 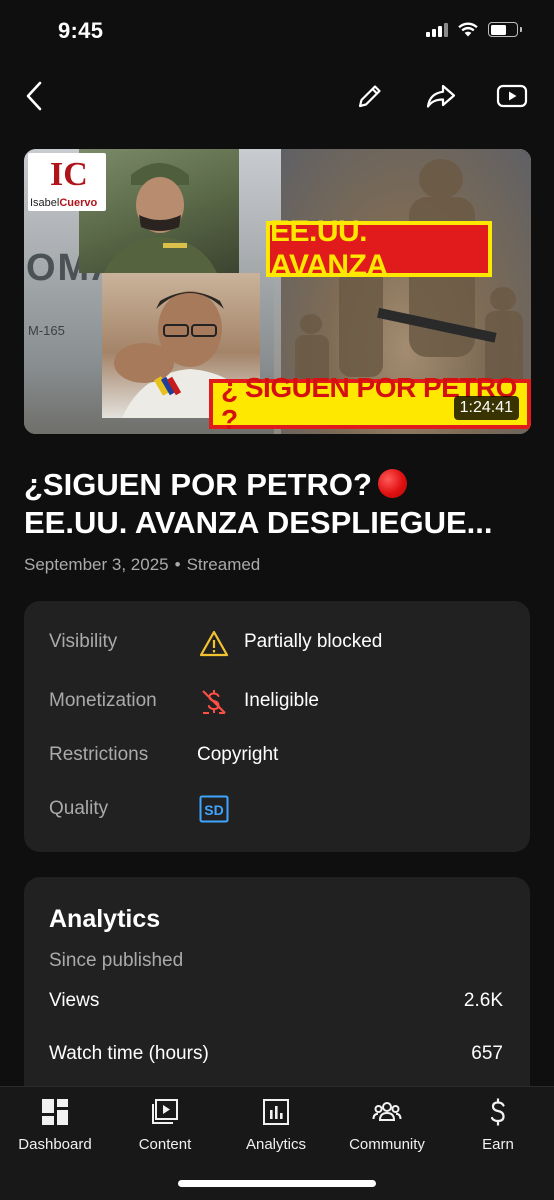 I want to click on sd-badge-icon: SD, so click(x=214, y=809).